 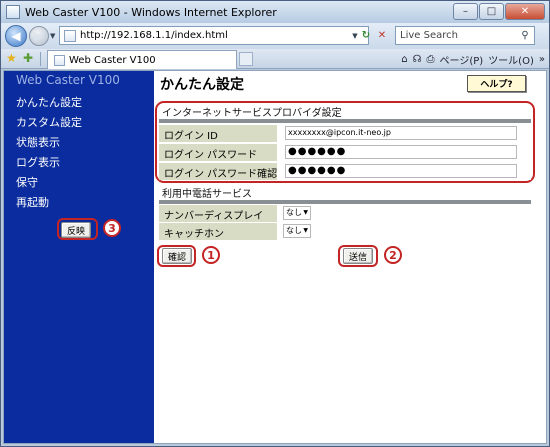 What do you see at coordinates (13, 12) in the screenshot?
I see `ie-app-icon` at bounding box center [13, 12].